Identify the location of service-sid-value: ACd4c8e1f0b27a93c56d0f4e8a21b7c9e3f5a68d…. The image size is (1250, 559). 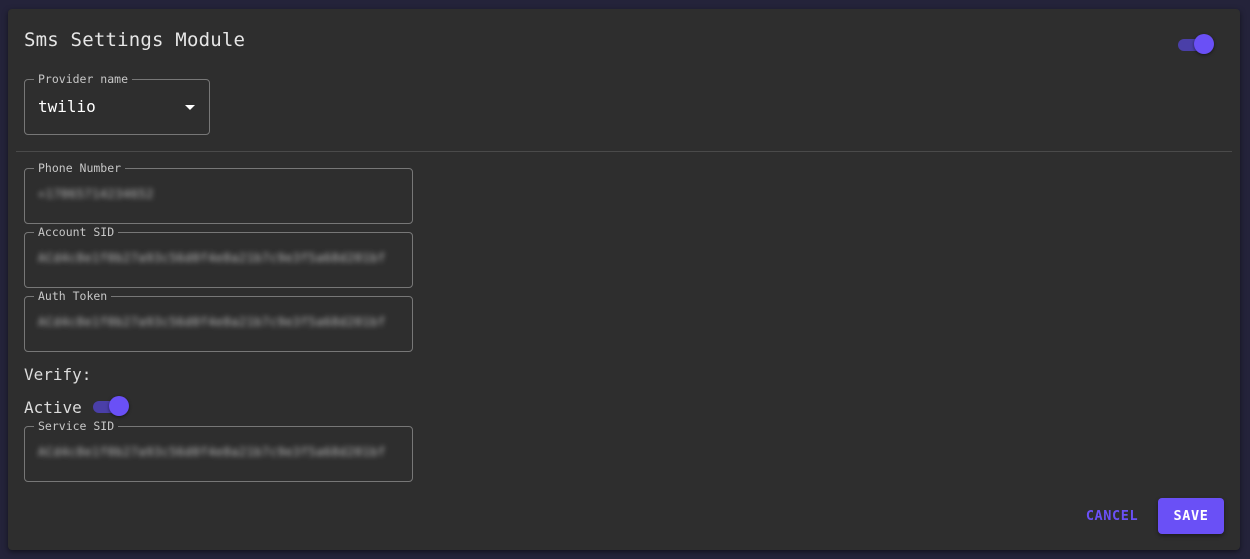
(212, 452).